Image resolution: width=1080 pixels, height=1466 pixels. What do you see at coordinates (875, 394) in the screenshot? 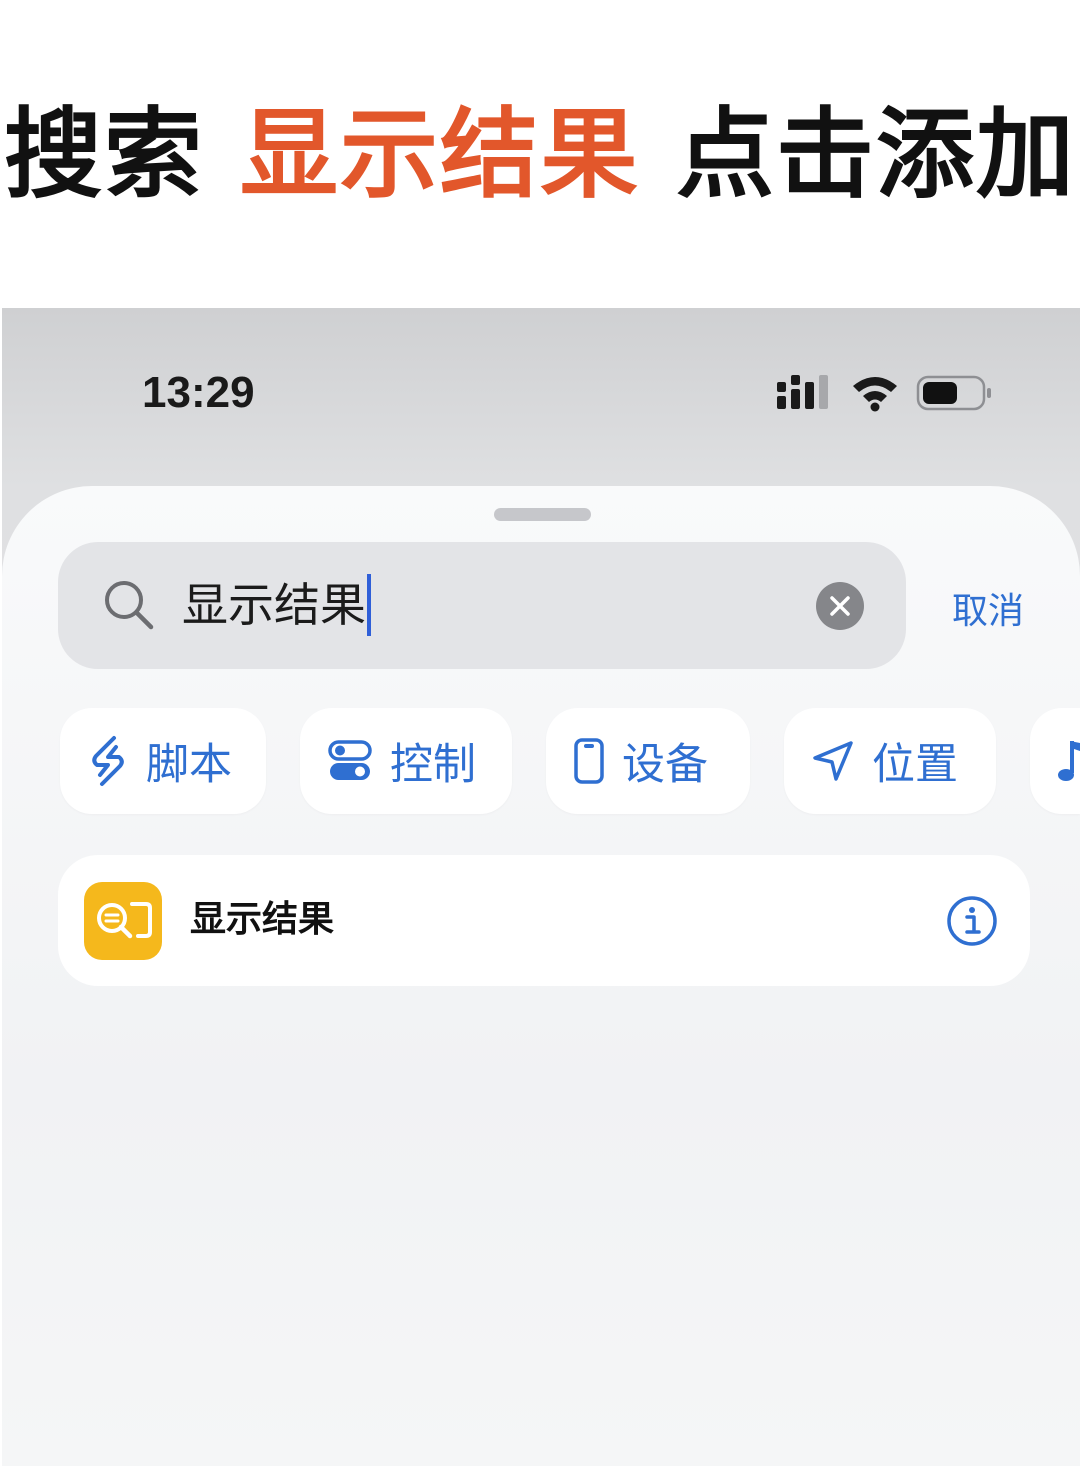
I see `wifi-icon` at bounding box center [875, 394].